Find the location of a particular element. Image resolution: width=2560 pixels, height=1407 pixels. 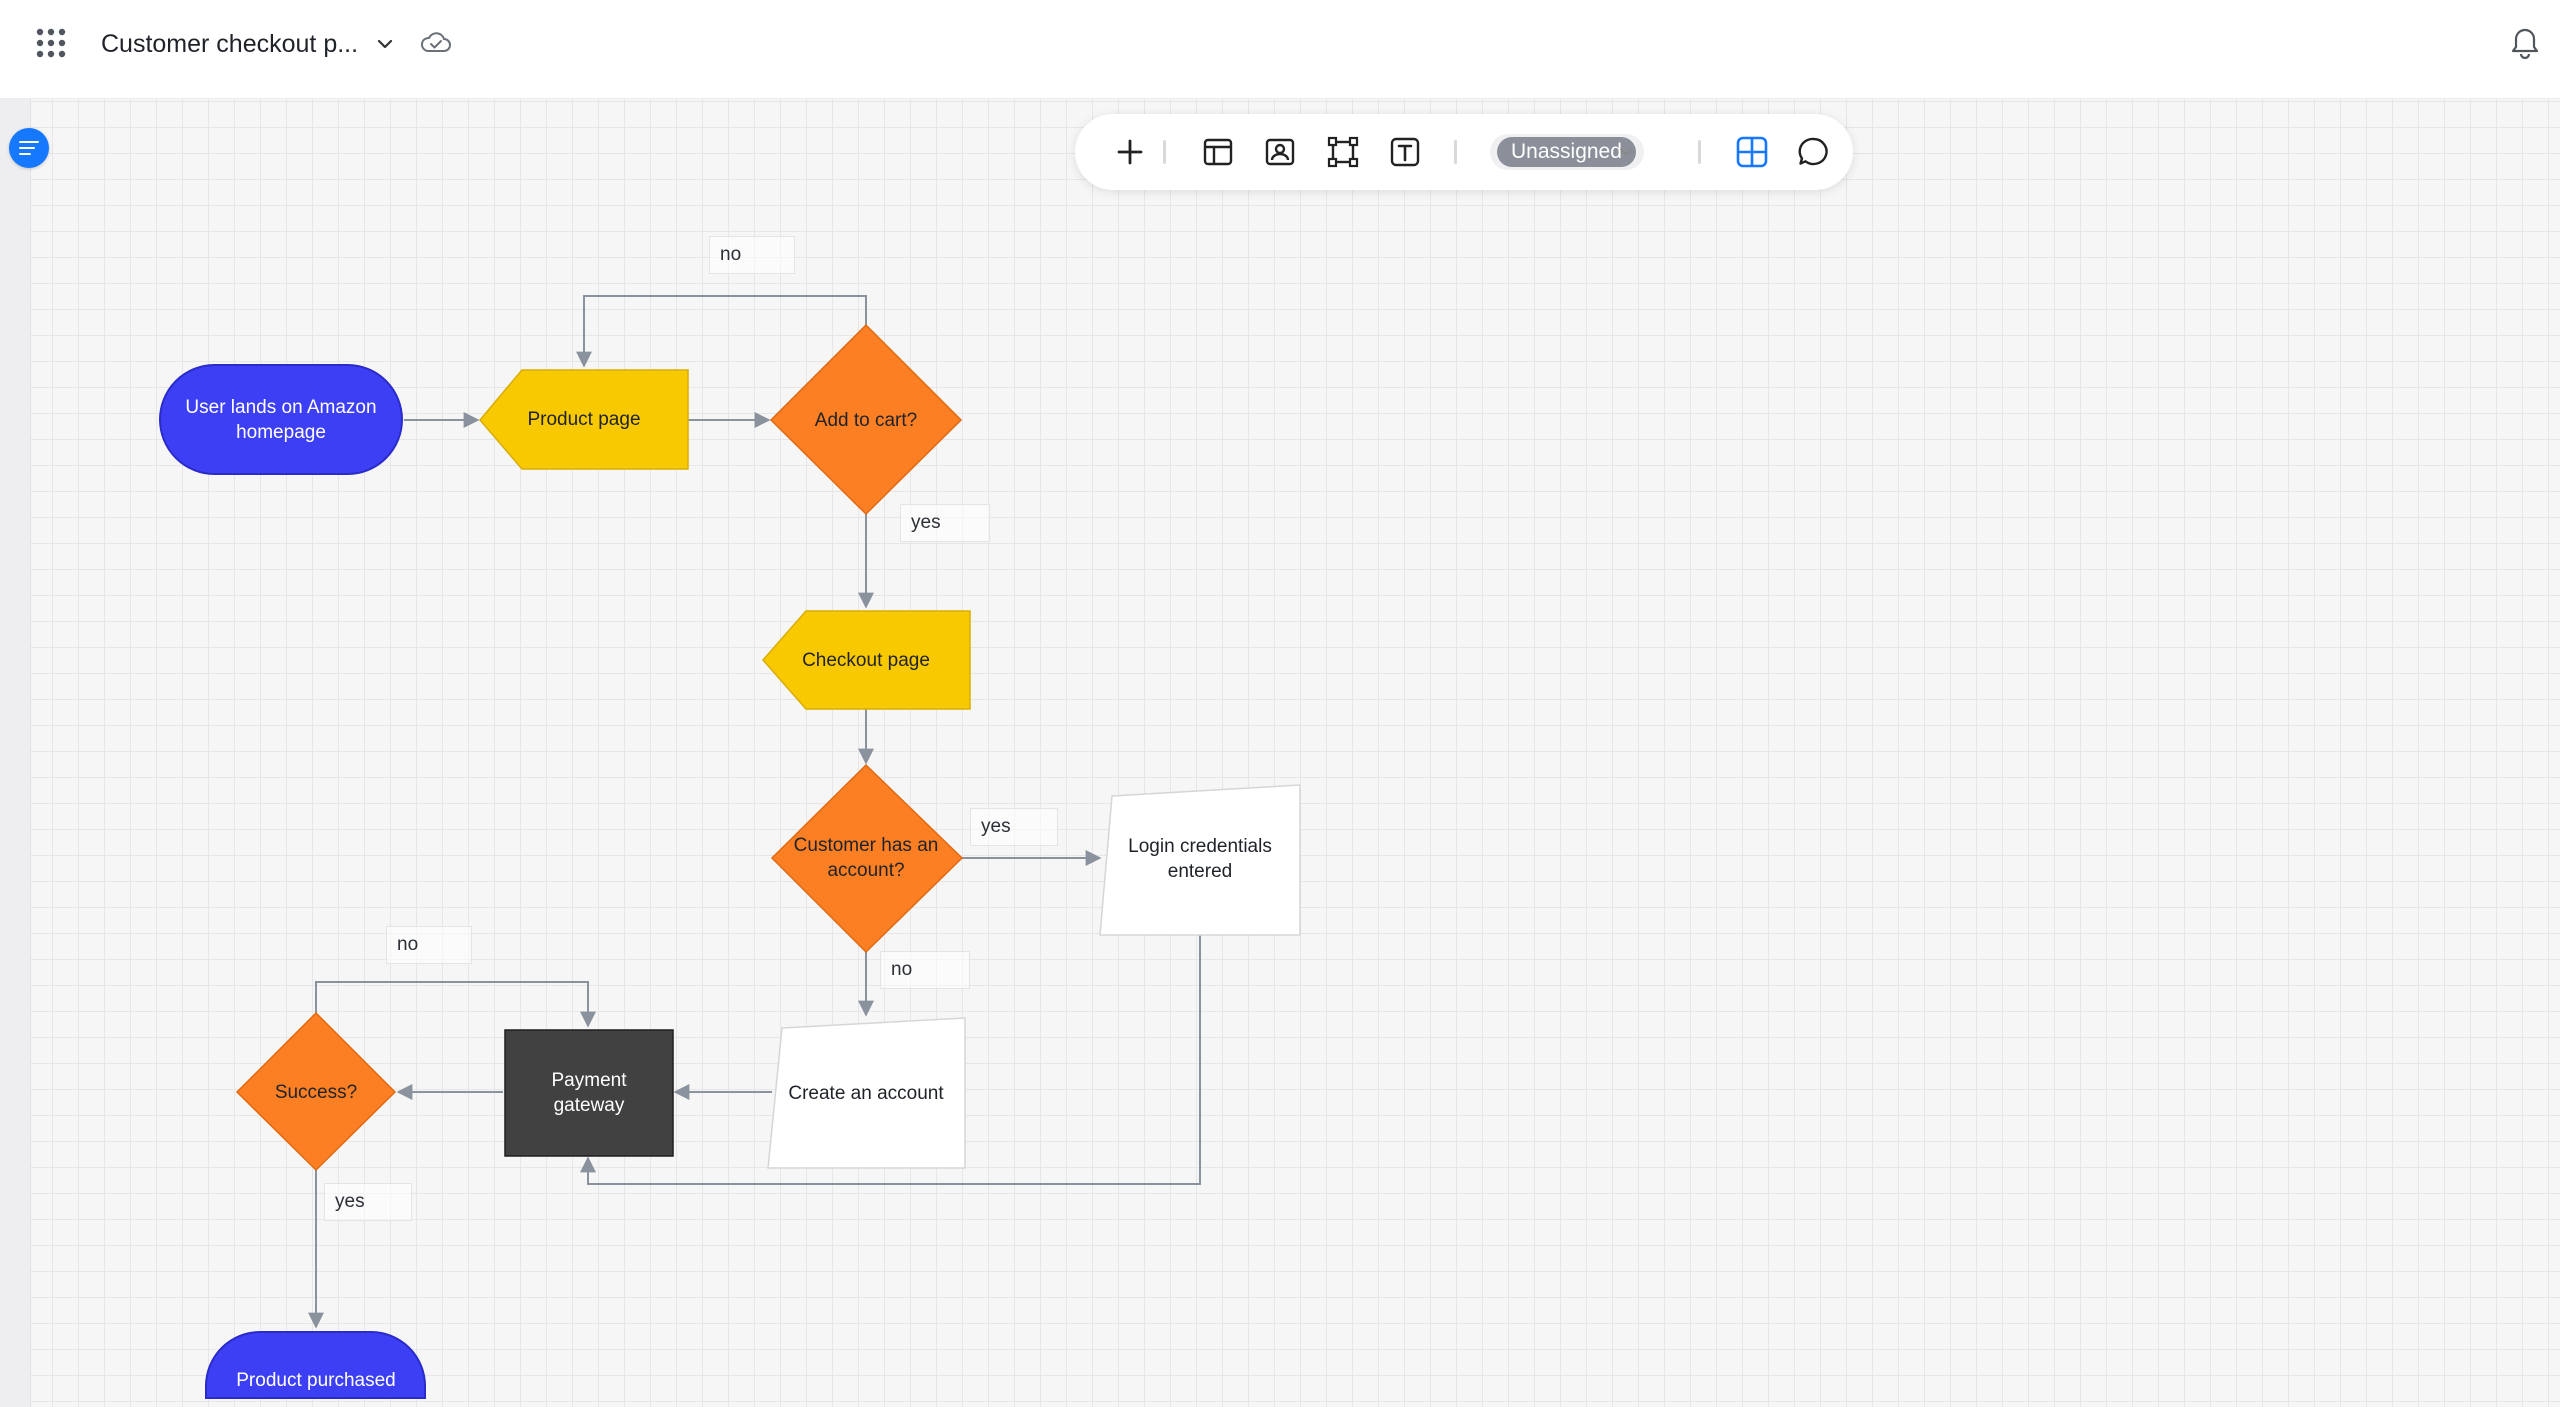

node-label-add-to-cart: Add to cart? is located at coordinates (866, 420).